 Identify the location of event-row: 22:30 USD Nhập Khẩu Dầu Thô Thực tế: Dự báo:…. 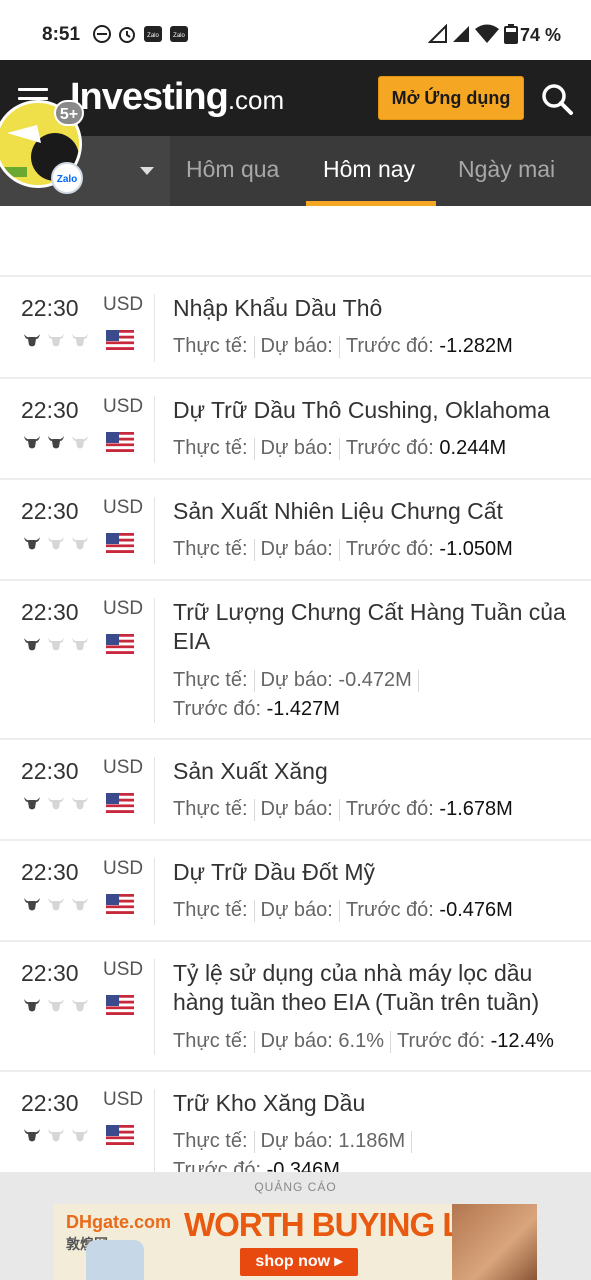
(295, 328).